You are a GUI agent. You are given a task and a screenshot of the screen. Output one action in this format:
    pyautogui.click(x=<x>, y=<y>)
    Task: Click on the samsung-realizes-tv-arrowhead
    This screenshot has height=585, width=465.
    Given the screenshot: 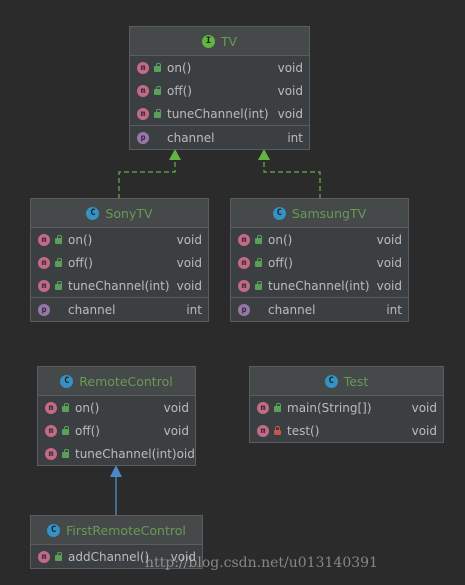 What is the action you would take?
    pyautogui.click(x=264, y=154)
    